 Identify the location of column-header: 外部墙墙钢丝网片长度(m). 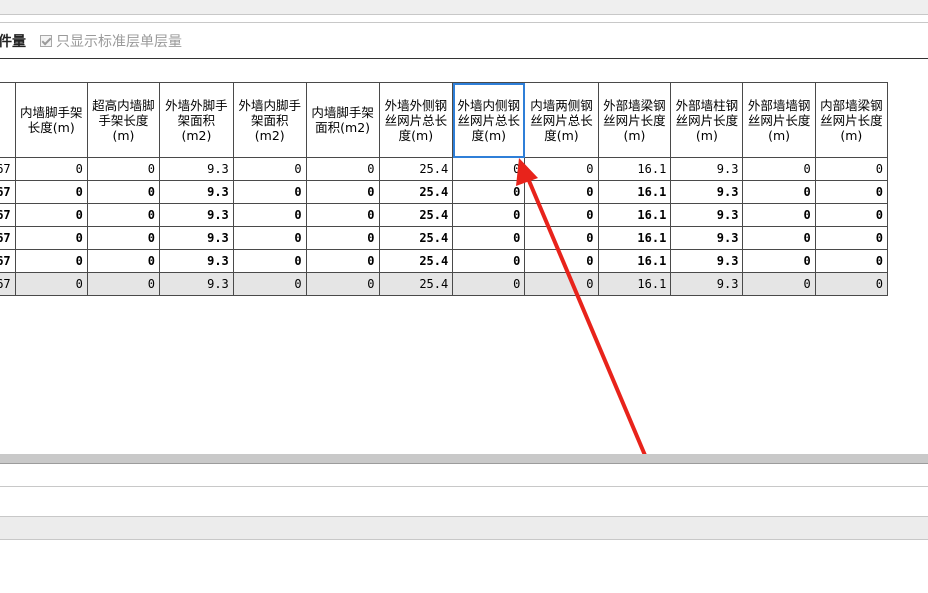
(779, 120).